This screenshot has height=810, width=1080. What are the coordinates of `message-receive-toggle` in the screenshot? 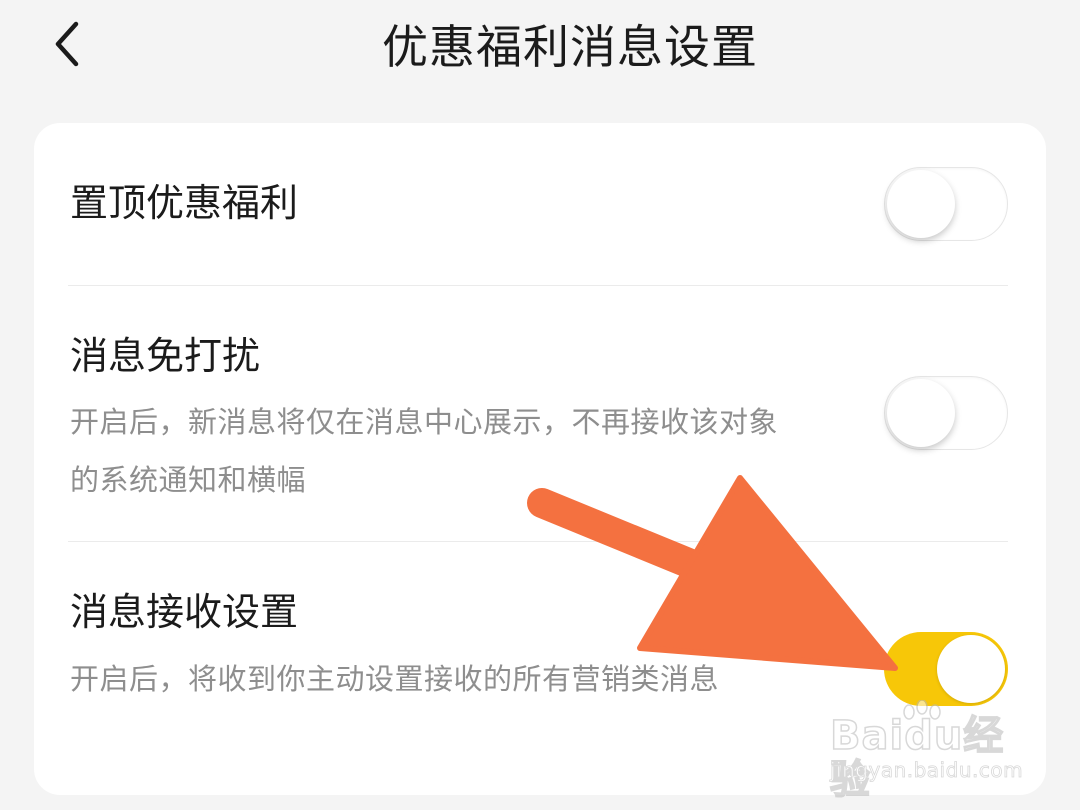 It's located at (946, 669).